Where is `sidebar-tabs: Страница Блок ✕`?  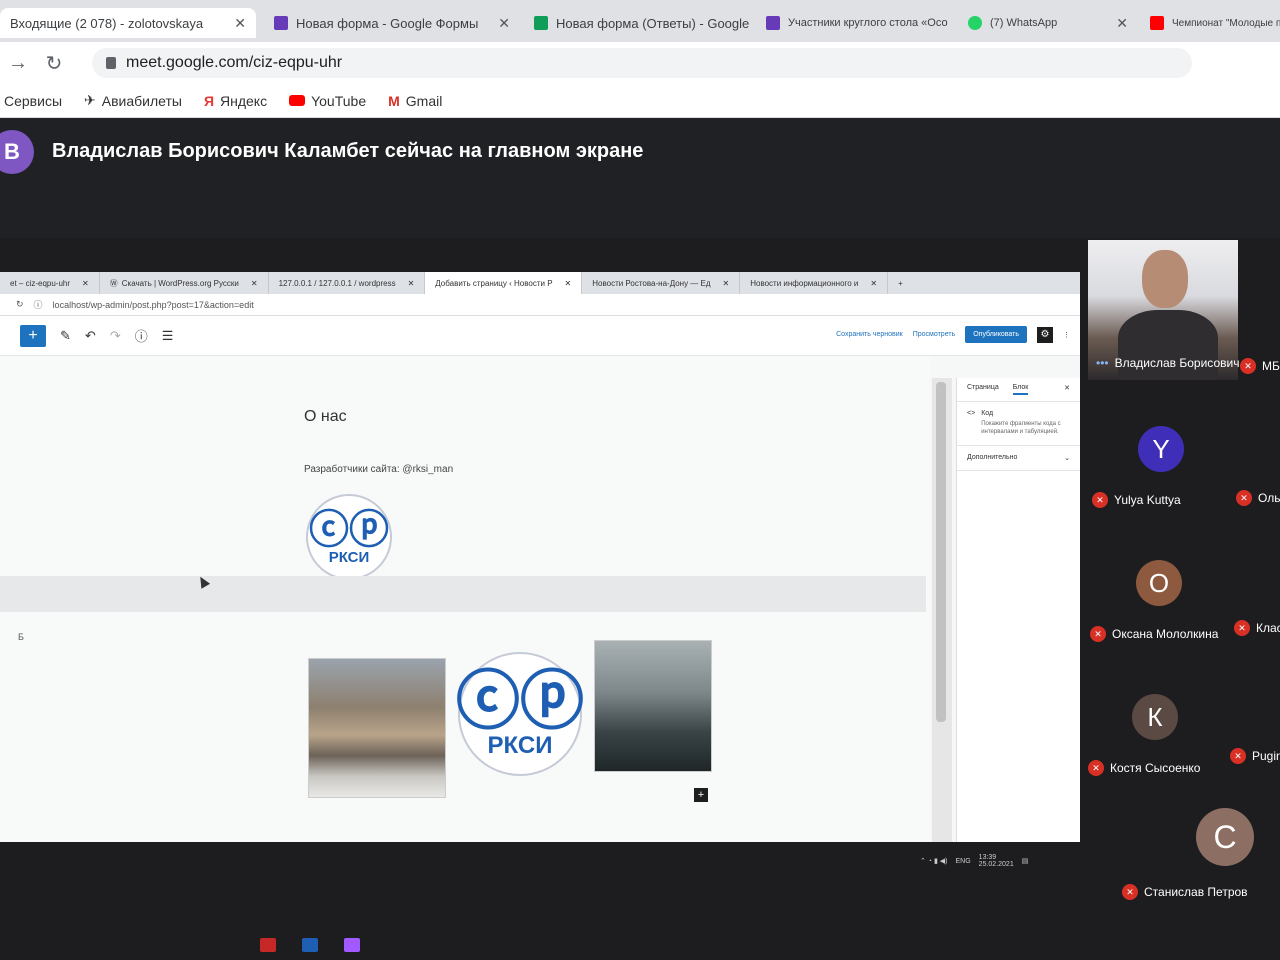 sidebar-tabs: Страница Блок ✕ is located at coordinates (1018, 390).